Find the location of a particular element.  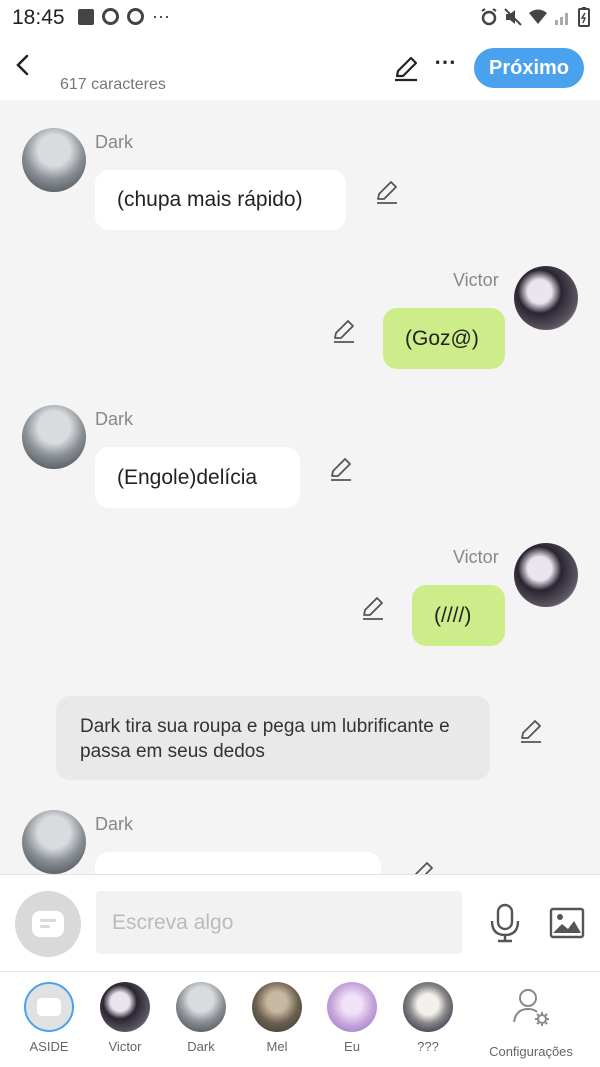

tab-settings: Configurações is located at coordinates (531, 1022).